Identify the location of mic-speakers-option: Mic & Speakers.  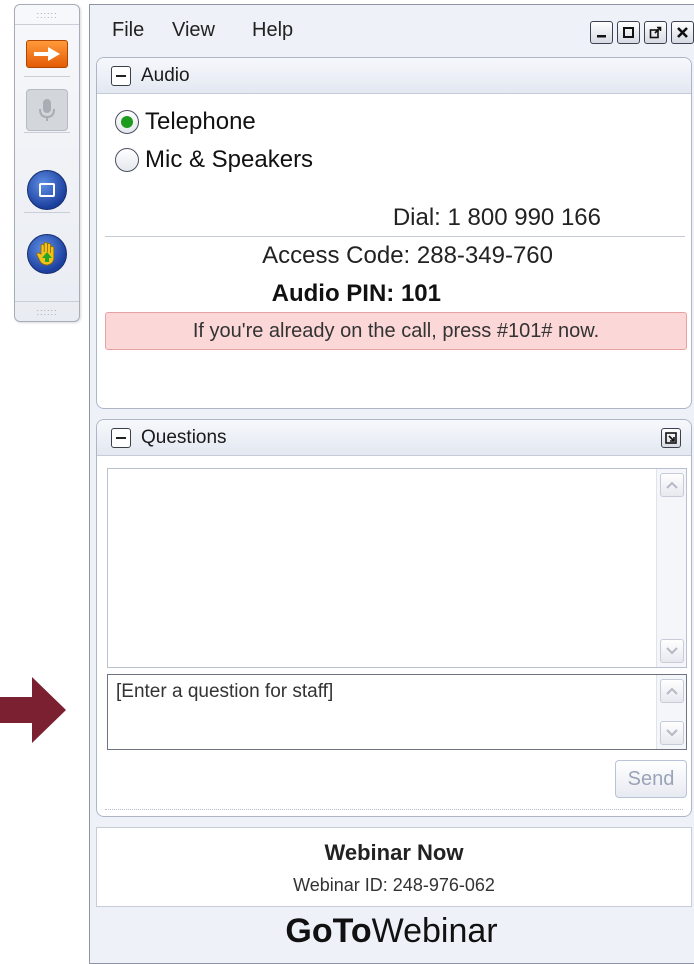
(214, 160).